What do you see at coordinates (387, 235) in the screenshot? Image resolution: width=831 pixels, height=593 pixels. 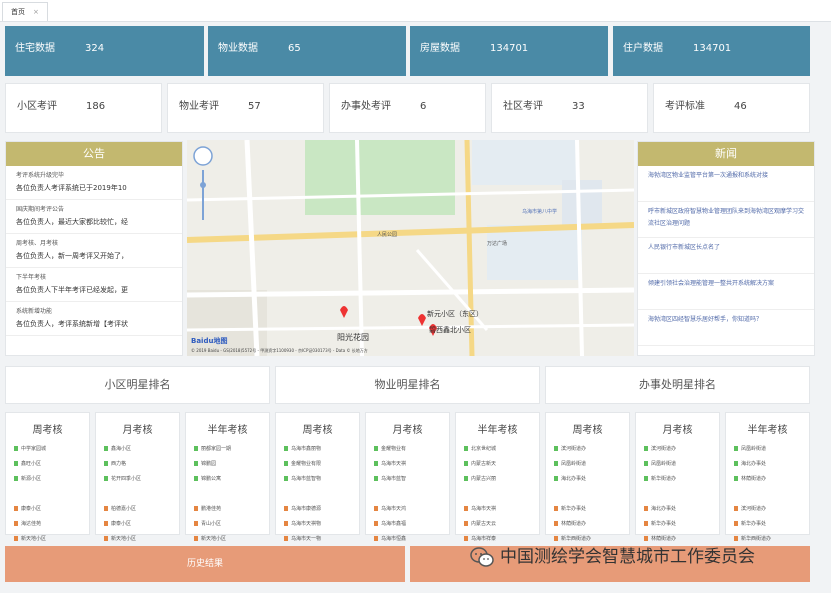 I see `map-label: 人民公园` at bounding box center [387, 235].